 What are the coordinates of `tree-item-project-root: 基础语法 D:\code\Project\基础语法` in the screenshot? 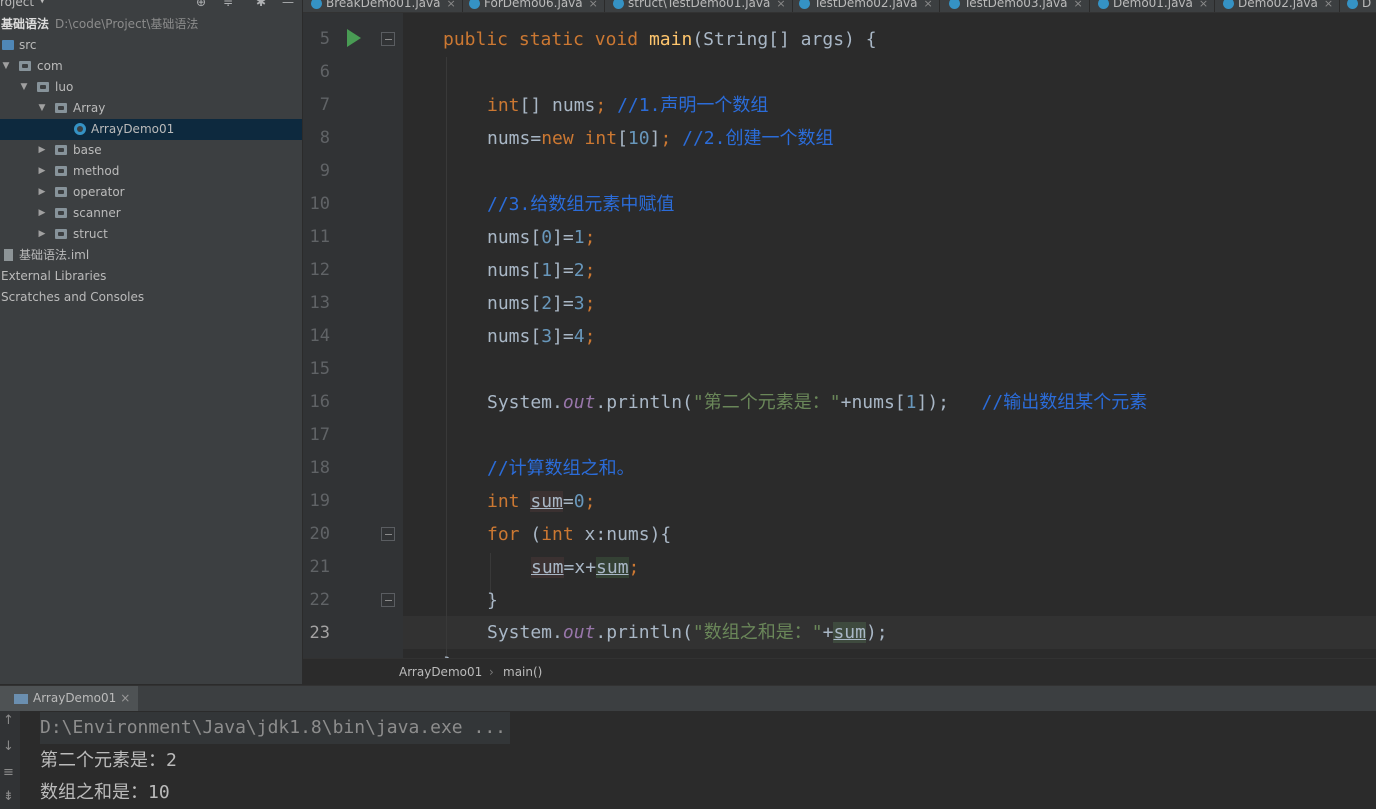 It's located at (151, 24).